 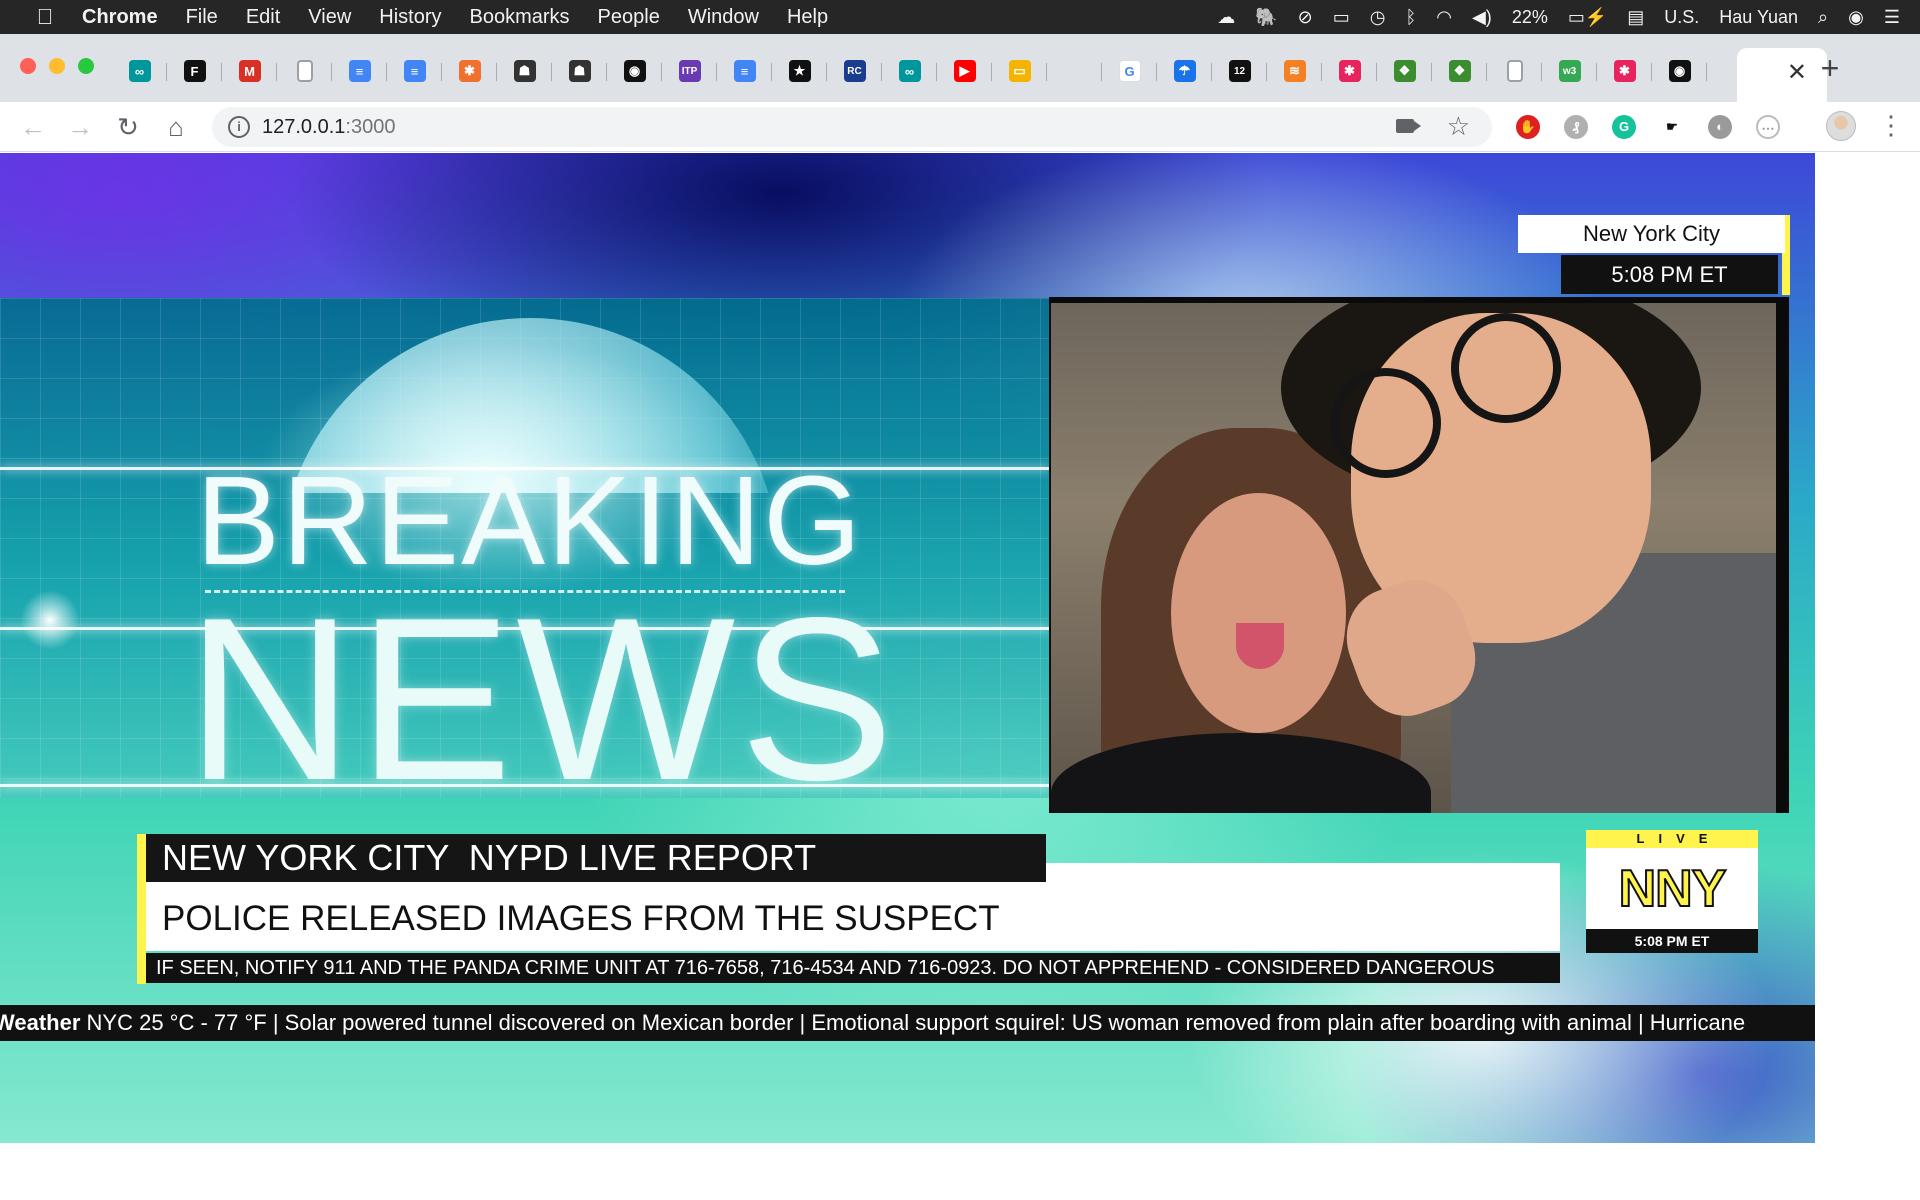 I want to click on camera-in-use-icon, so click(x=1408, y=126).